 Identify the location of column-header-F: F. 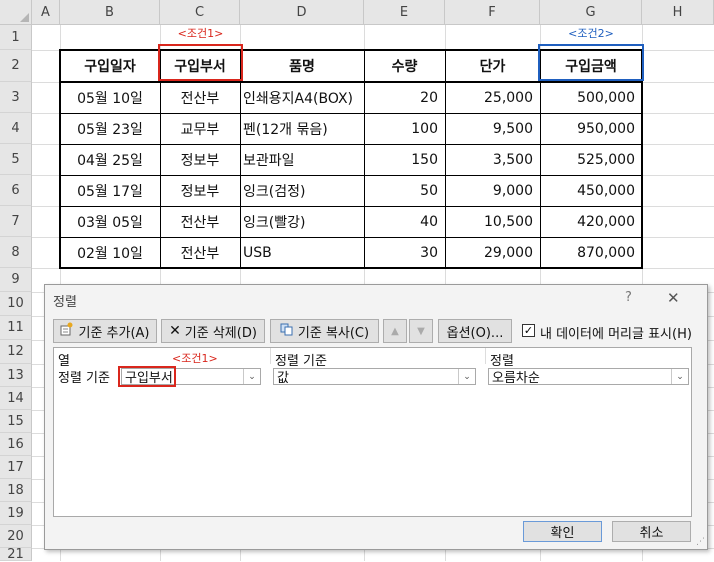
(492, 12).